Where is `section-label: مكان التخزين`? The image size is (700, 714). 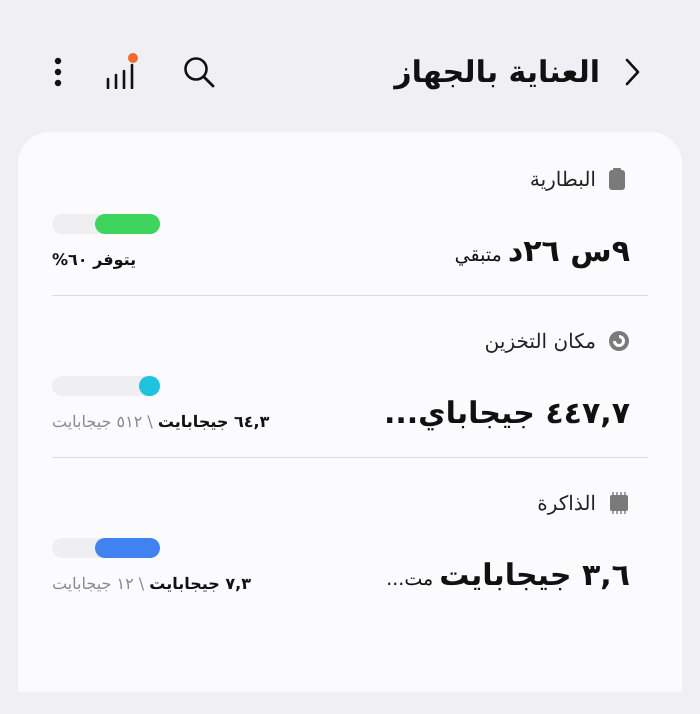
section-label: مكان التخزين is located at coordinates (540, 341).